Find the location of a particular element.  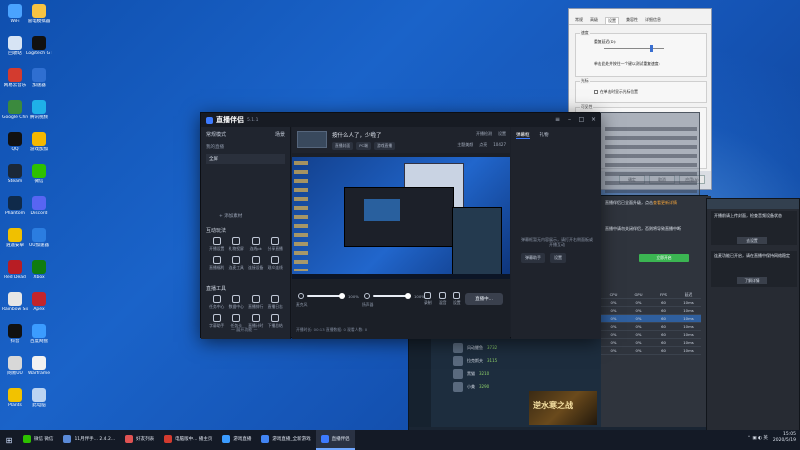

header-action: 点亮 is located at coordinates (483, 145).